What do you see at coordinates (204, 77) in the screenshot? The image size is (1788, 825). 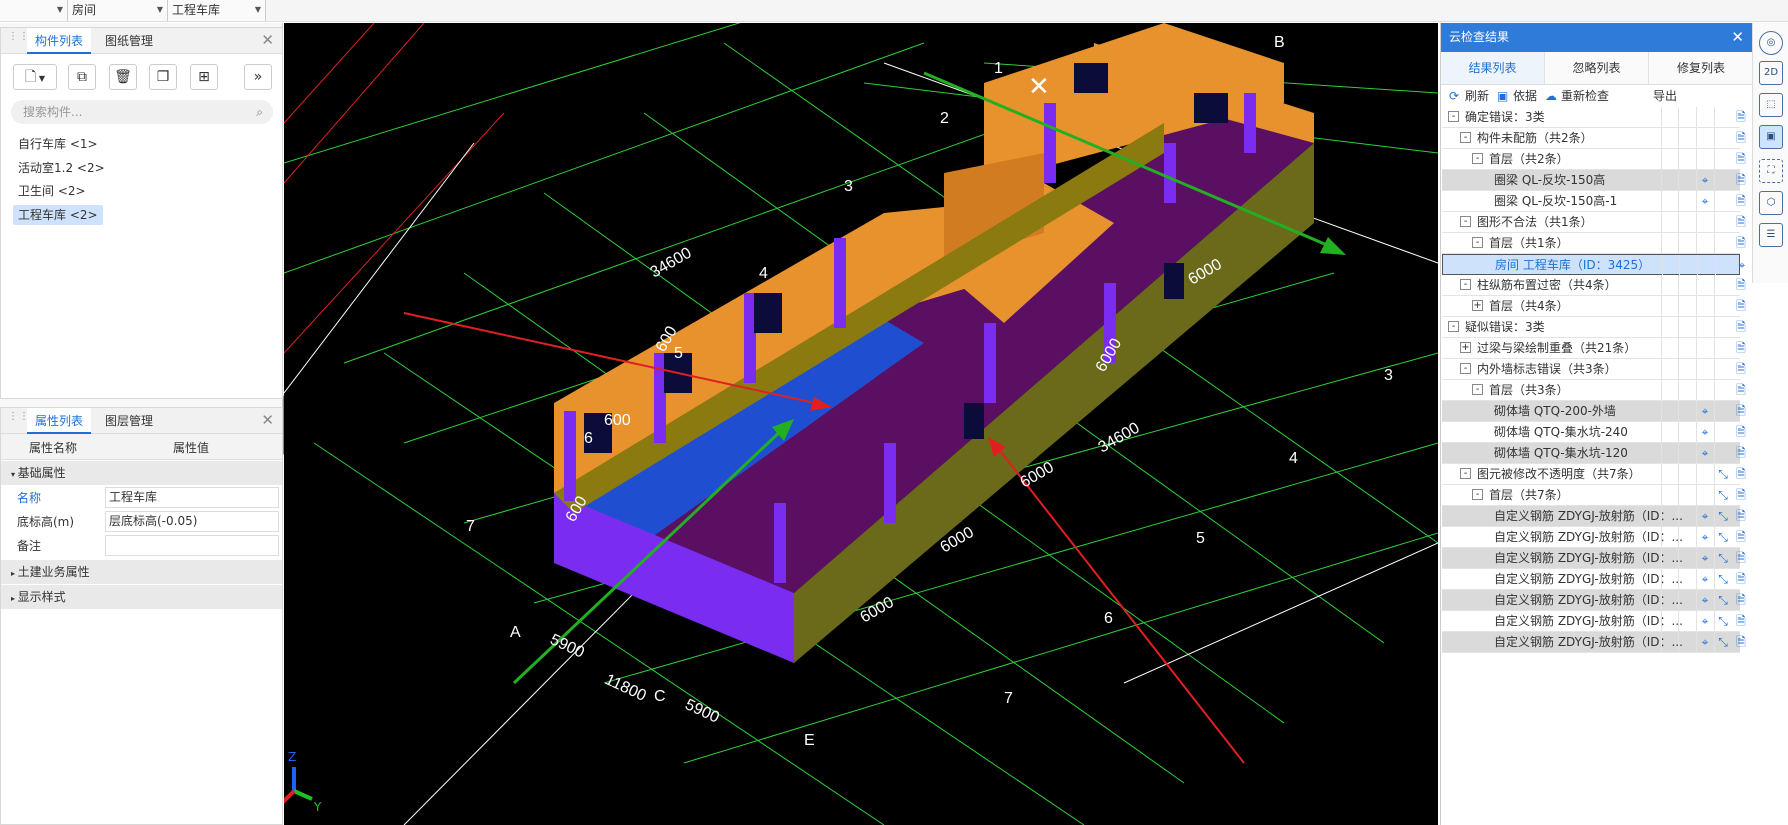 I see `import-button: ⊞` at bounding box center [204, 77].